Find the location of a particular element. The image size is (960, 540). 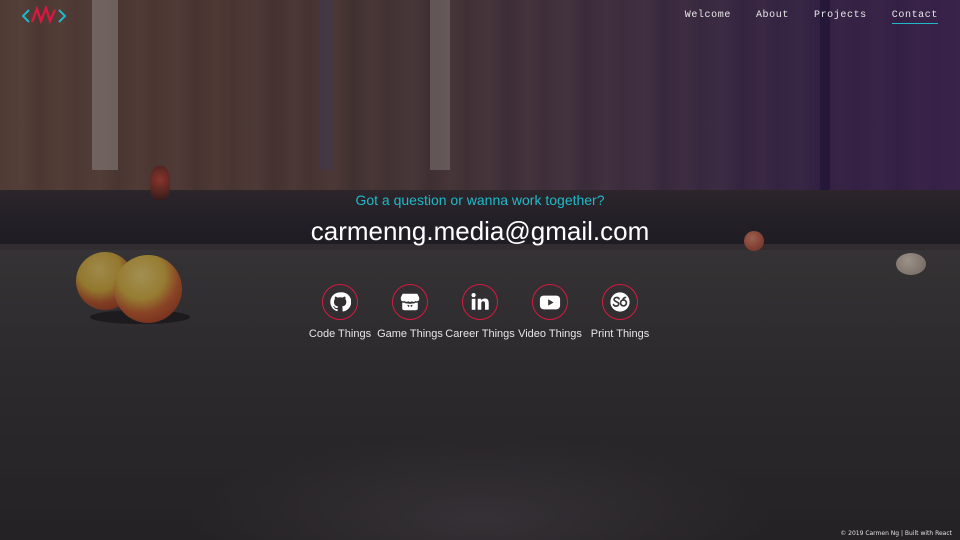

social-link-linkedin: Career Things is located at coordinates (480, 312).